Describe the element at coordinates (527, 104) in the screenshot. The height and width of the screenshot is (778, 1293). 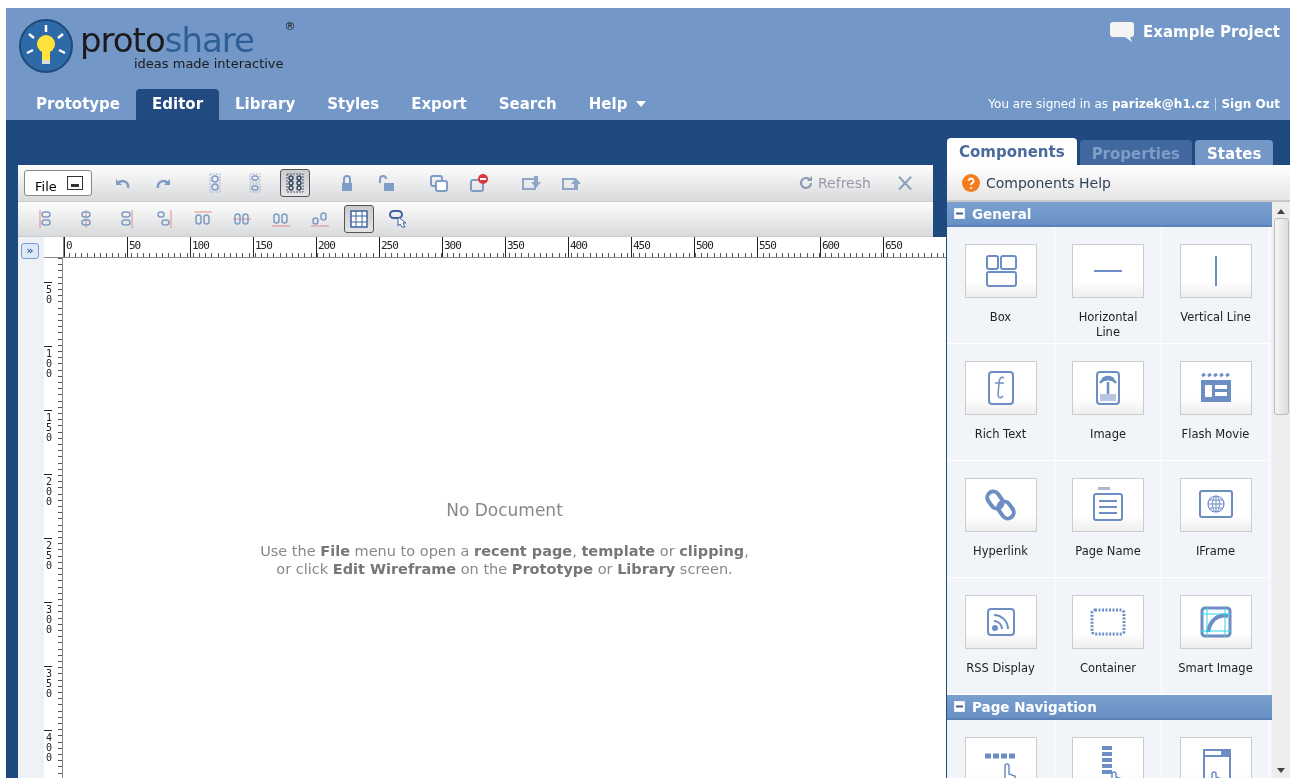
I see `nav-tab: Search` at that location.